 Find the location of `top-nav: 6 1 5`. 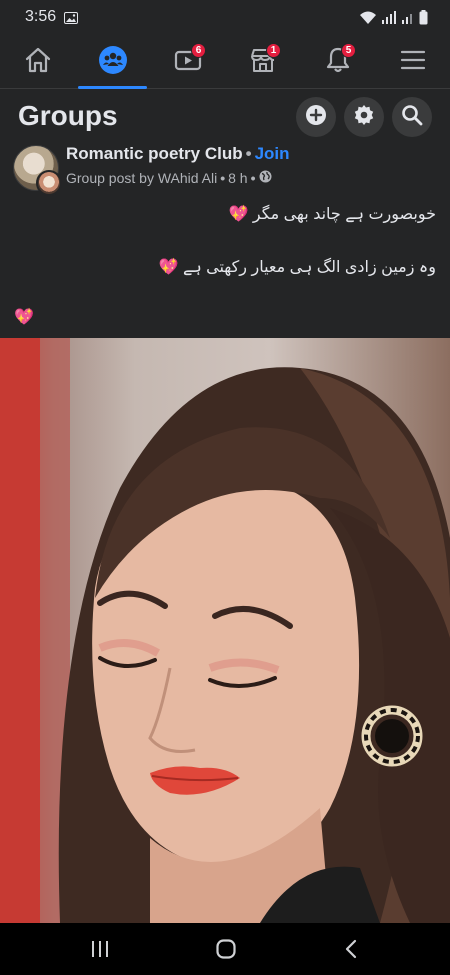

top-nav: 6 1 5 is located at coordinates (225, 62).